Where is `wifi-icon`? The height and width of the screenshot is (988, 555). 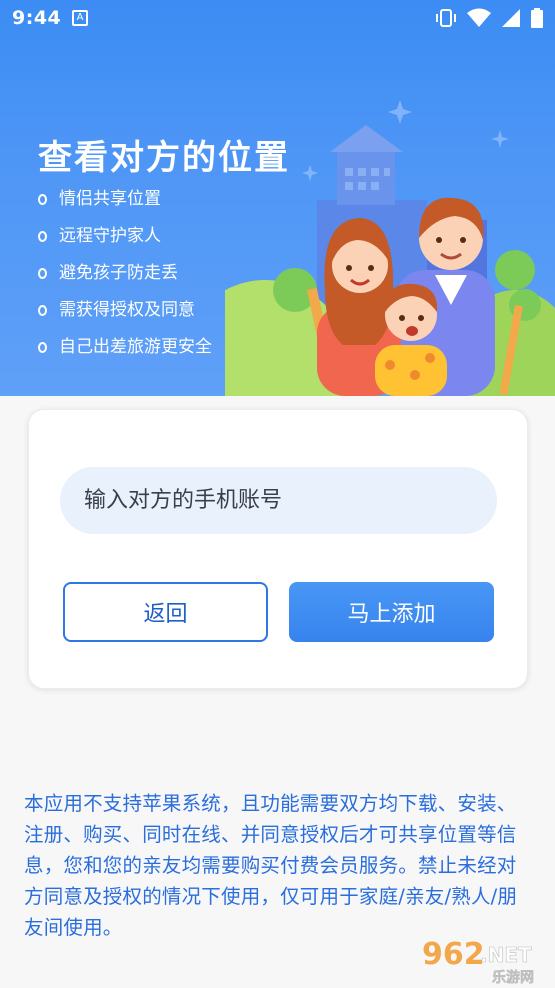
wifi-icon is located at coordinates (479, 17).